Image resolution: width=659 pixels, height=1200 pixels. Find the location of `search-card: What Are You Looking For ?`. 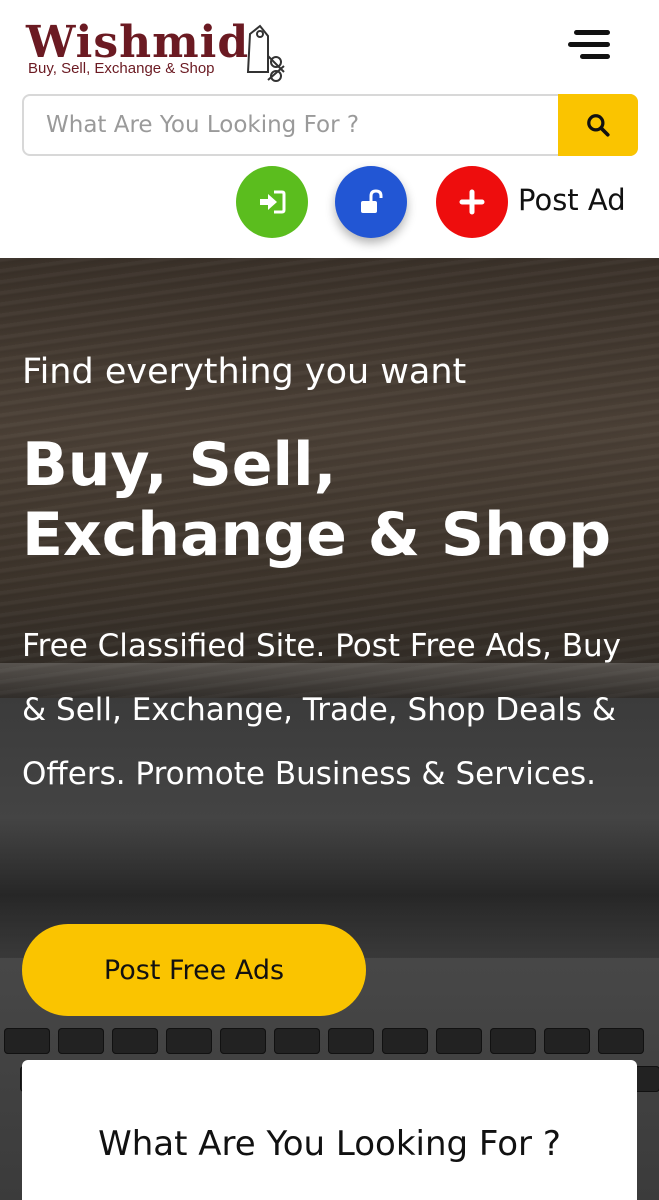

search-card: What Are You Looking For ? is located at coordinates (329, 1130).